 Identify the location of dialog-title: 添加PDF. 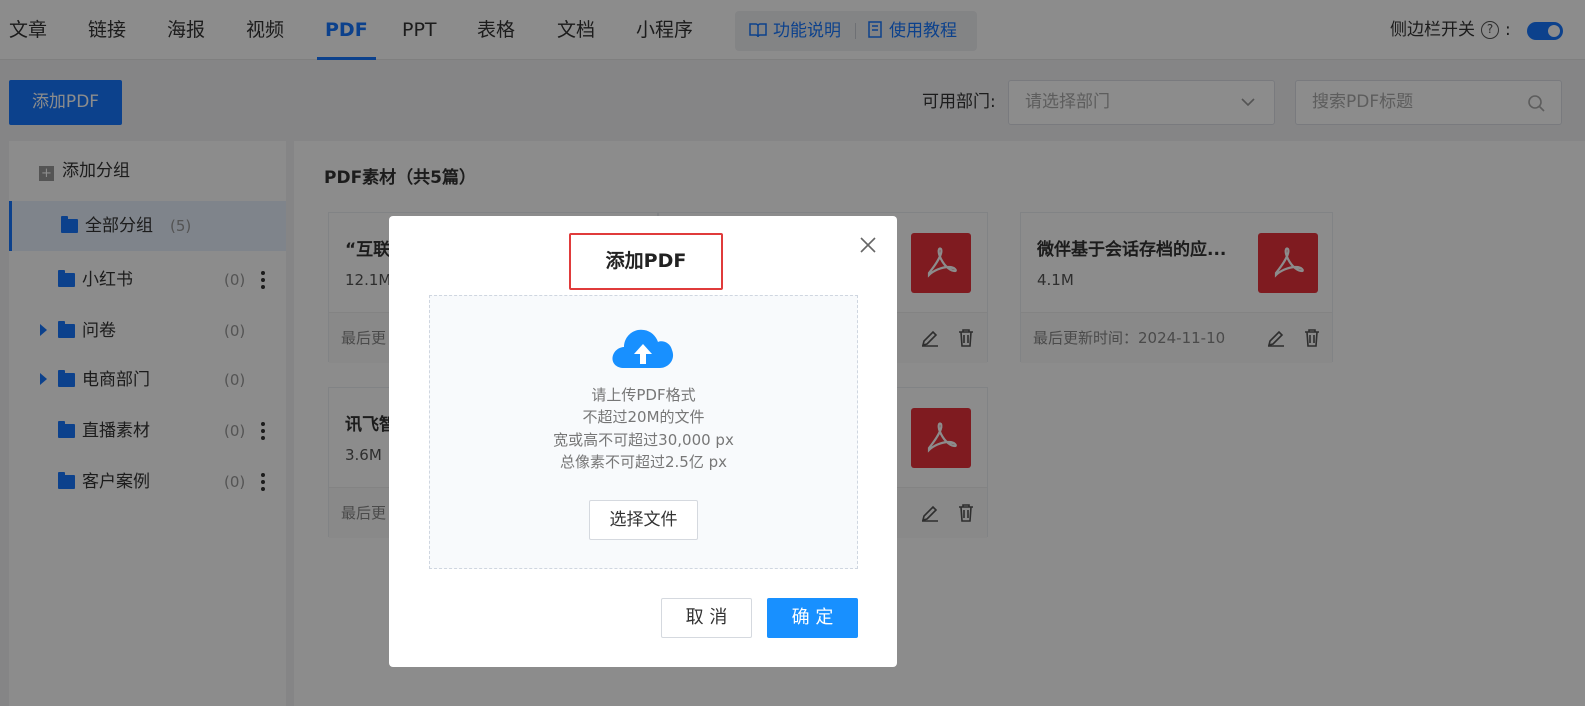
(646, 261).